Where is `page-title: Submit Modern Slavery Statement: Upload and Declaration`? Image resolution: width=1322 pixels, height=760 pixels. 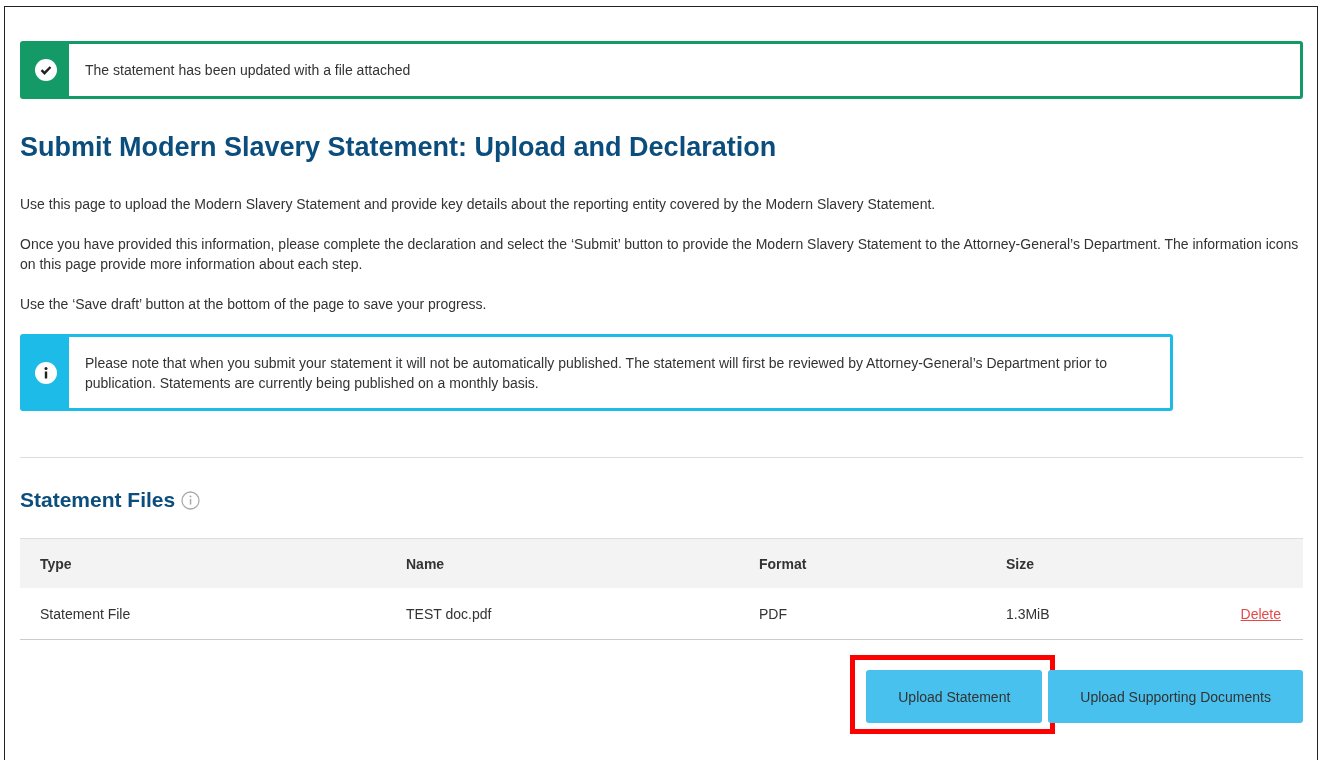 page-title: Submit Modern Slavery Statement: Upload and Declaration is located at coordinates (399, 147).